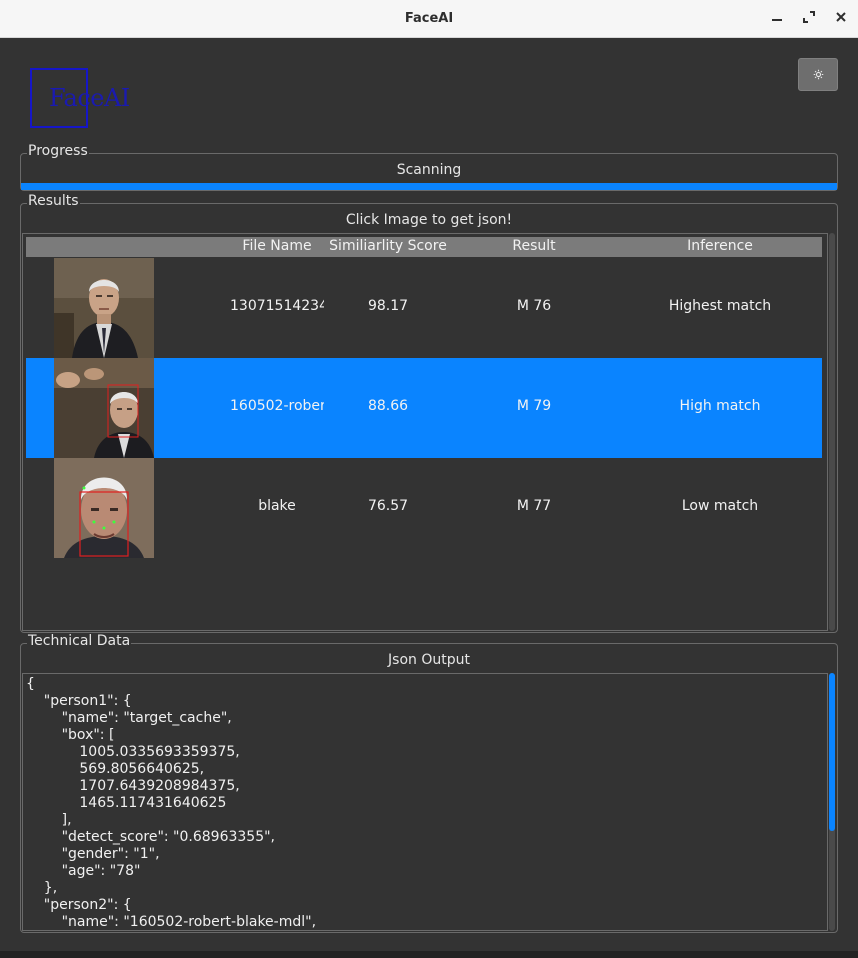 The image size is (858, 958). Describe the element at coordinates (424, 408) in the screenshot. I see `table-row: 160502-robert 88.66 M 79 High match` at that location.